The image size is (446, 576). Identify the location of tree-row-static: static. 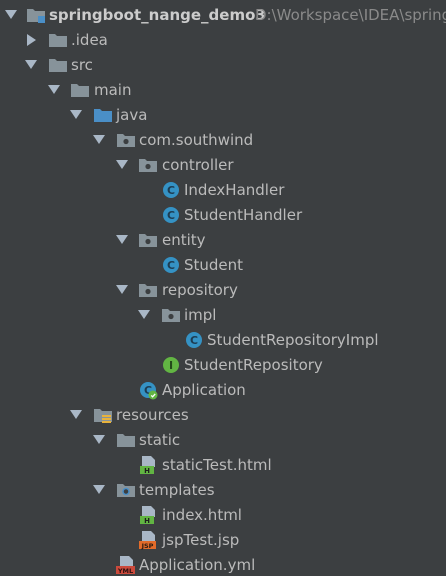
(223, 440).